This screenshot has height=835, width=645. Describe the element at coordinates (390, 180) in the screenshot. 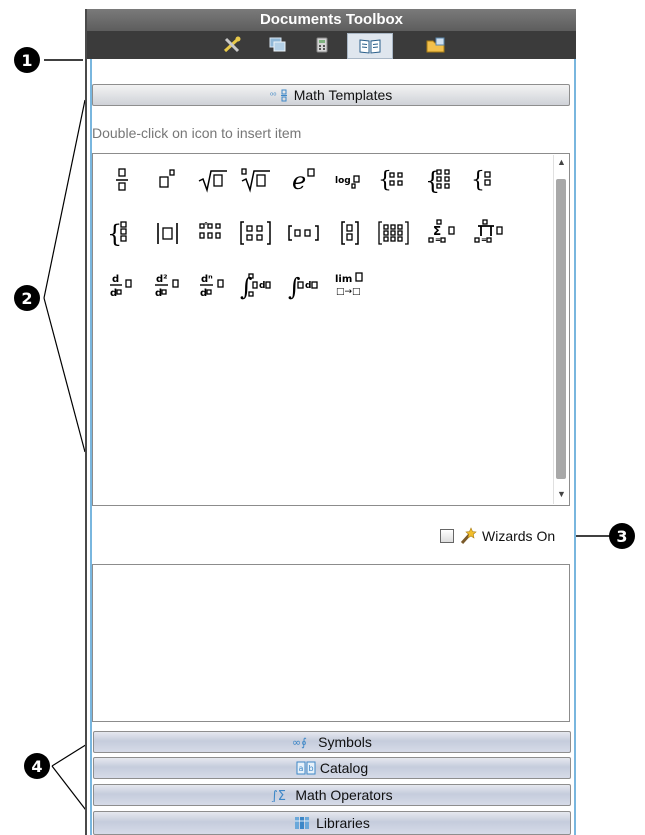

I see `piecewise-2-template-icon-glyph: {` at that location.